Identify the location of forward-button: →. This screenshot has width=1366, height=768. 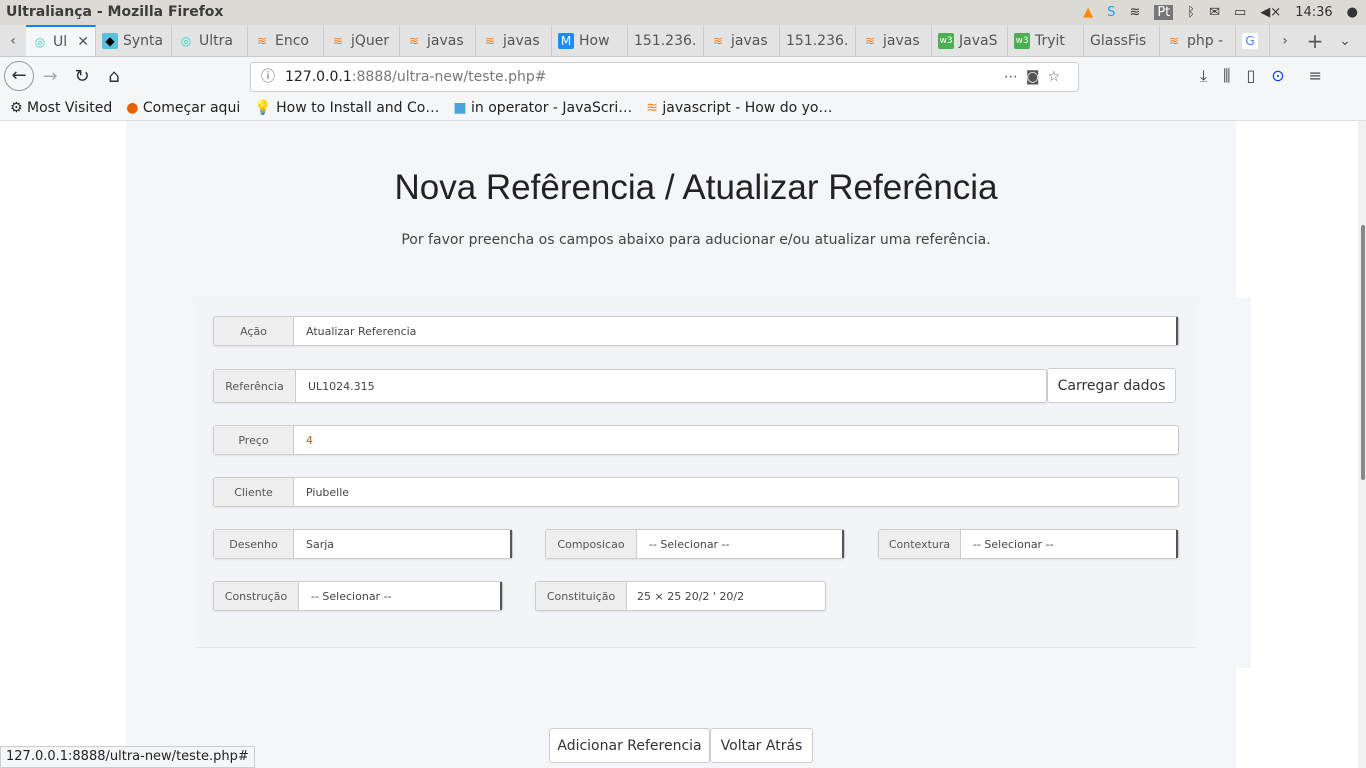
(50, 76).